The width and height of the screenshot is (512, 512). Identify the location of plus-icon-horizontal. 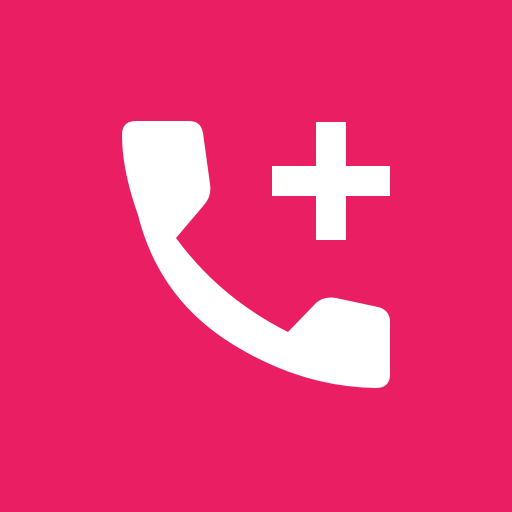
(331, 181).